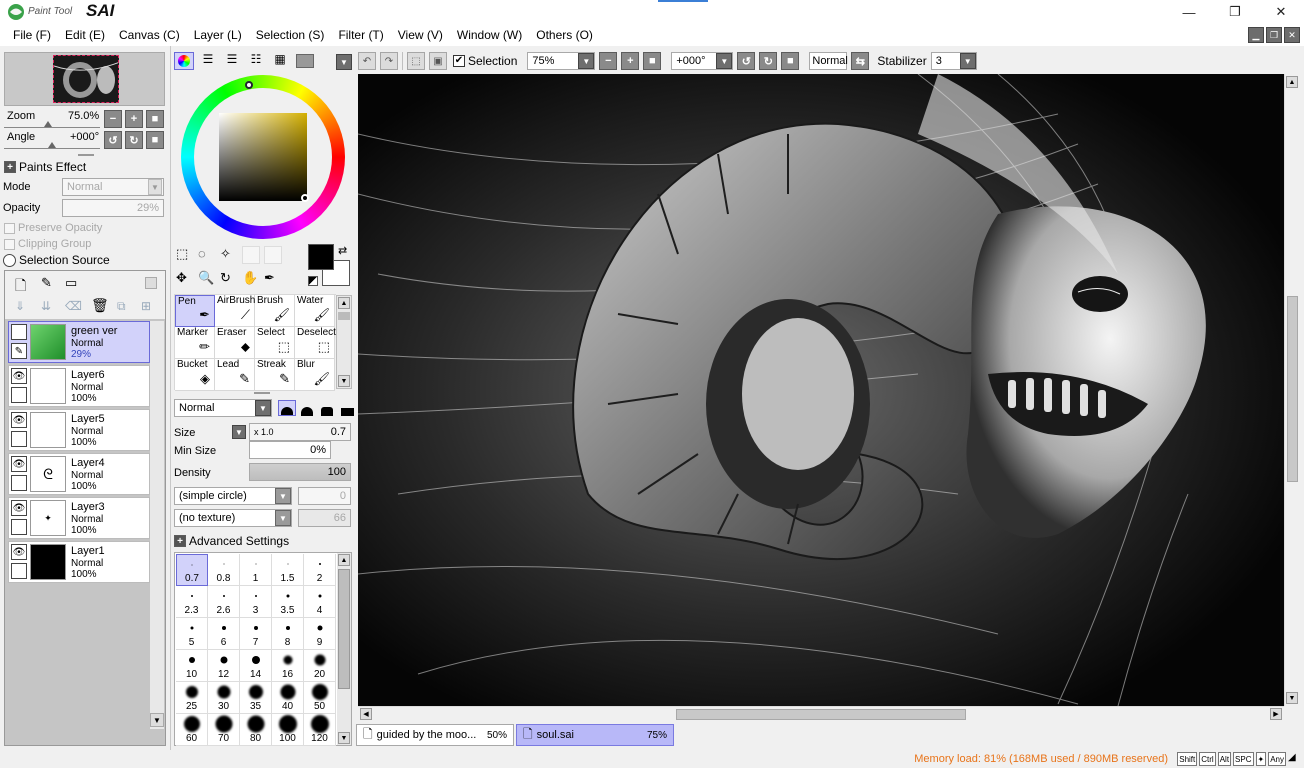  I want to click on new-layer-icon: 🗋, so click(20, 287).